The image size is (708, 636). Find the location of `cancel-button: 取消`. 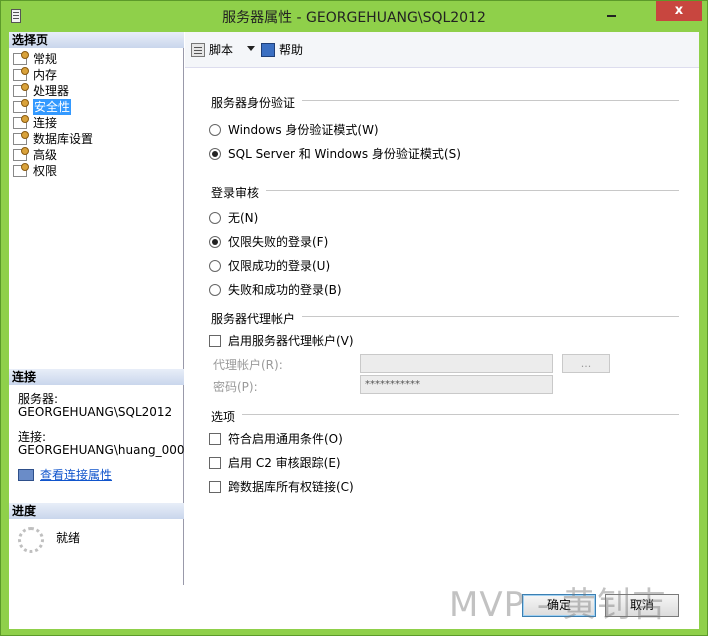

cancel-button: 取消 is located at coordinates (642, 605).